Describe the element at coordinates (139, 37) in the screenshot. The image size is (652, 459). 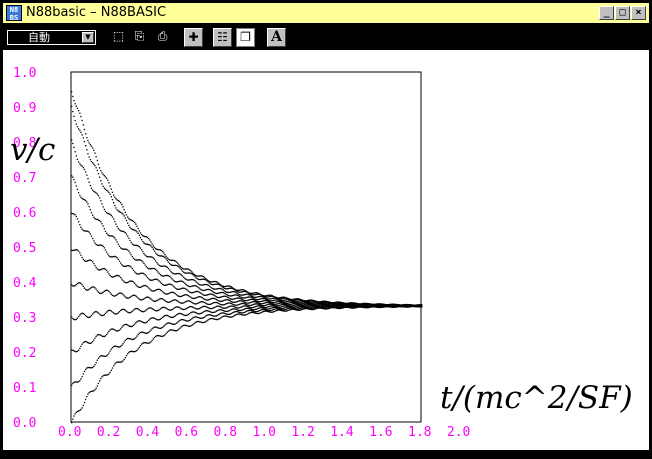
I see `copy-button: ⎘` at that location.